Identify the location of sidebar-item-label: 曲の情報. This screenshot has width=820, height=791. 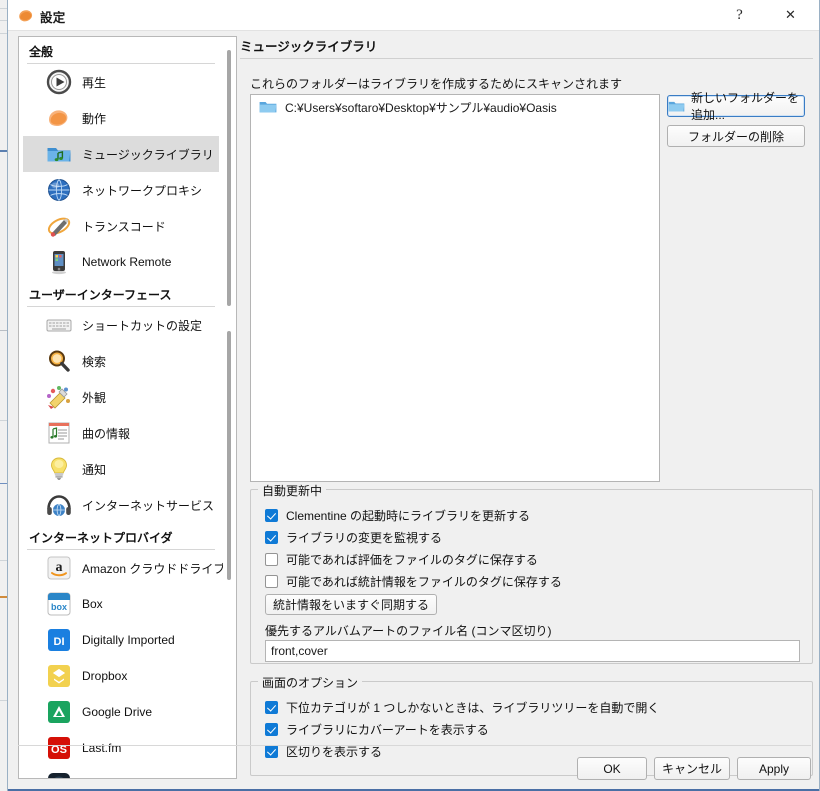
(106, 433).